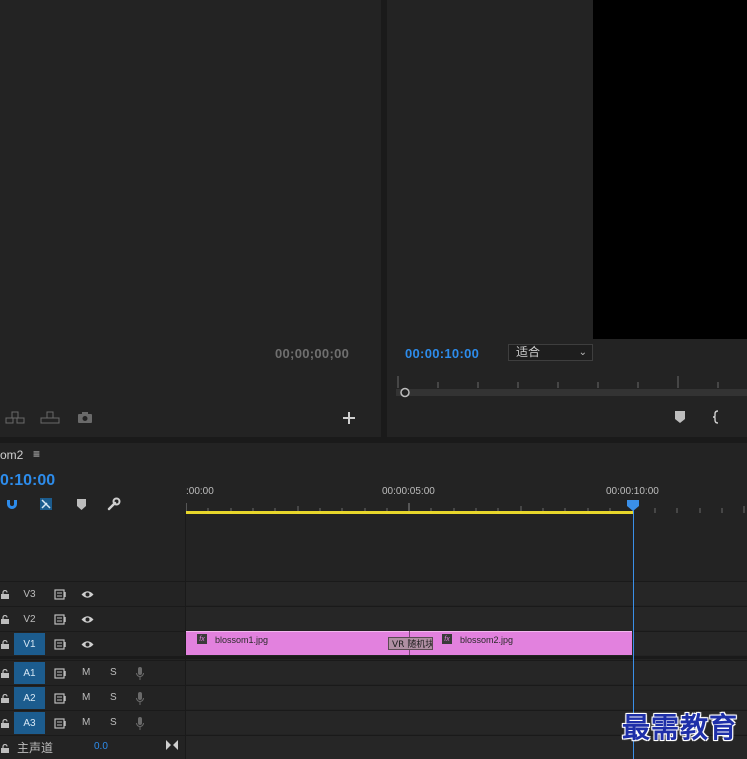 The height and width of the screenshot is (759, 747). Describe the element at coordinates (29, 619) in the screenshot. I see `track-target-v2: V2` at that location.